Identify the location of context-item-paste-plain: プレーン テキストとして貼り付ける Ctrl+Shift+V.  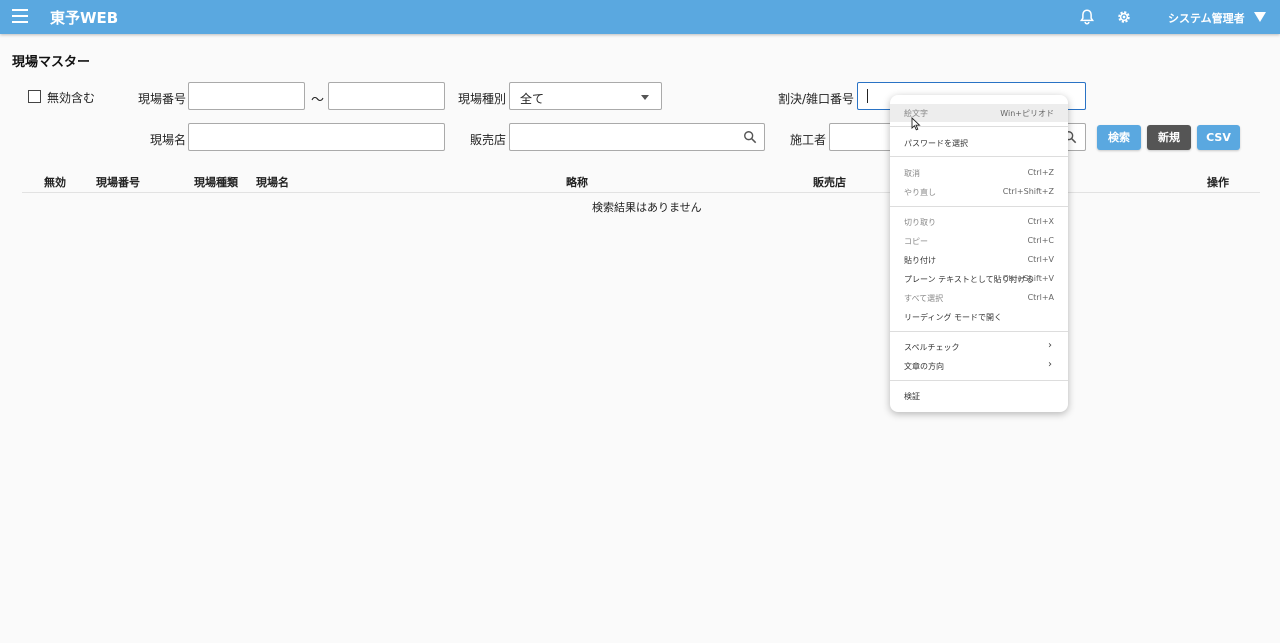
(979, 279).